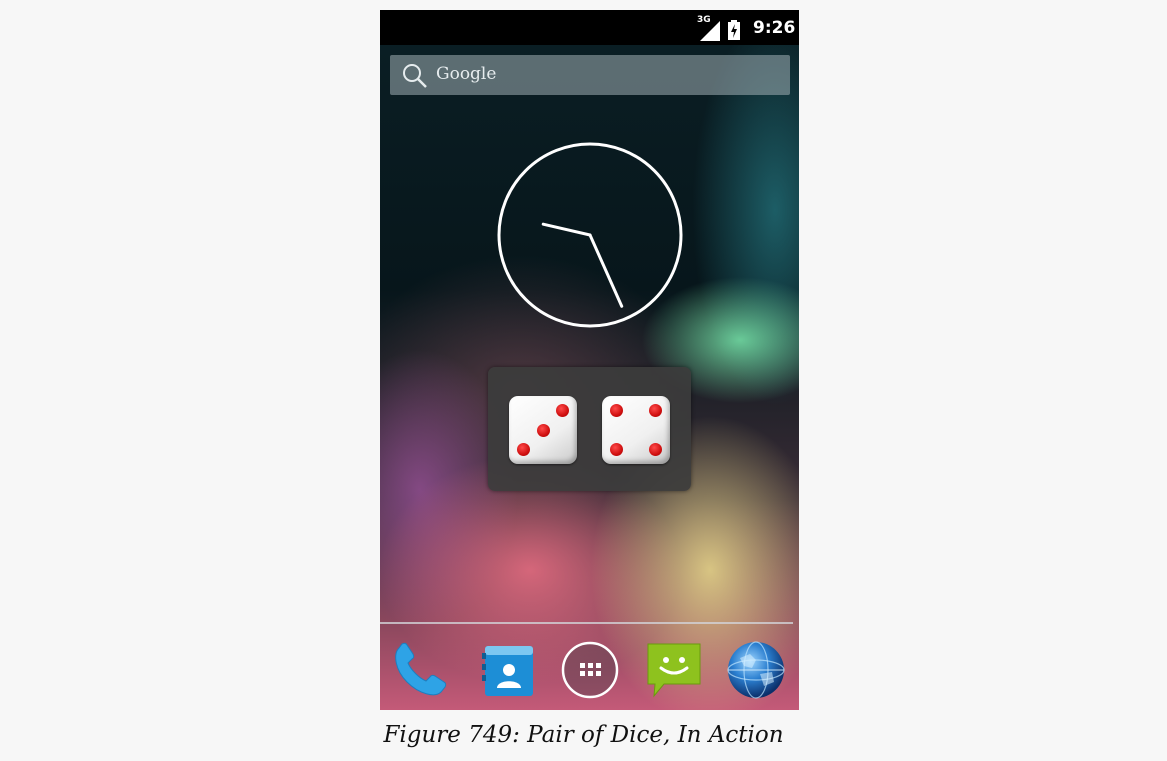 This screenshot has height=761, width=1167. What do you see at coordinates (774, 28) in the screenshot?
I see `status-time: 9:26` at bounding box center [774, 28].